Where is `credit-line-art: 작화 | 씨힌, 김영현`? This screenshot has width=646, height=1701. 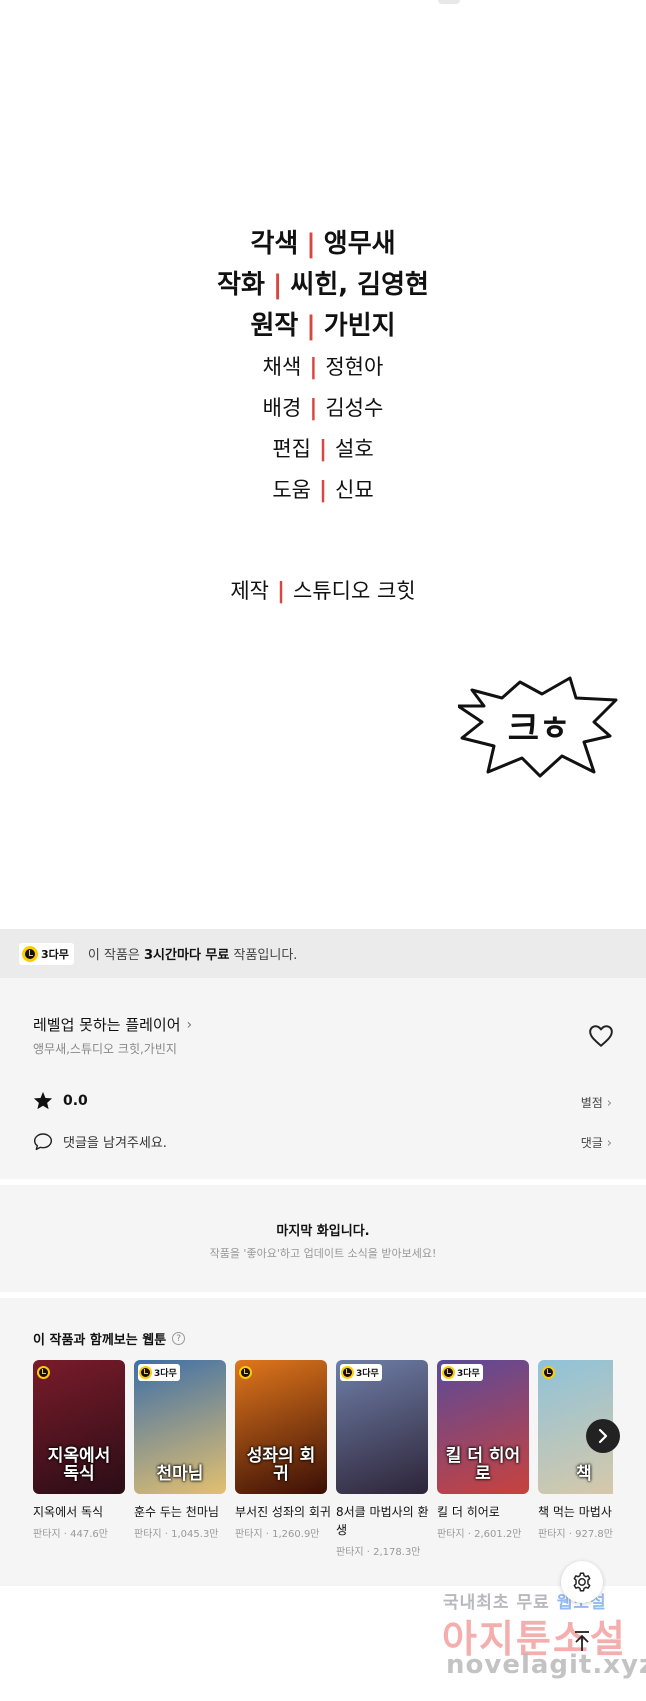 credit-line-art: 작화 | 씨힌, 김영현 is located at coordinates (323, 282).